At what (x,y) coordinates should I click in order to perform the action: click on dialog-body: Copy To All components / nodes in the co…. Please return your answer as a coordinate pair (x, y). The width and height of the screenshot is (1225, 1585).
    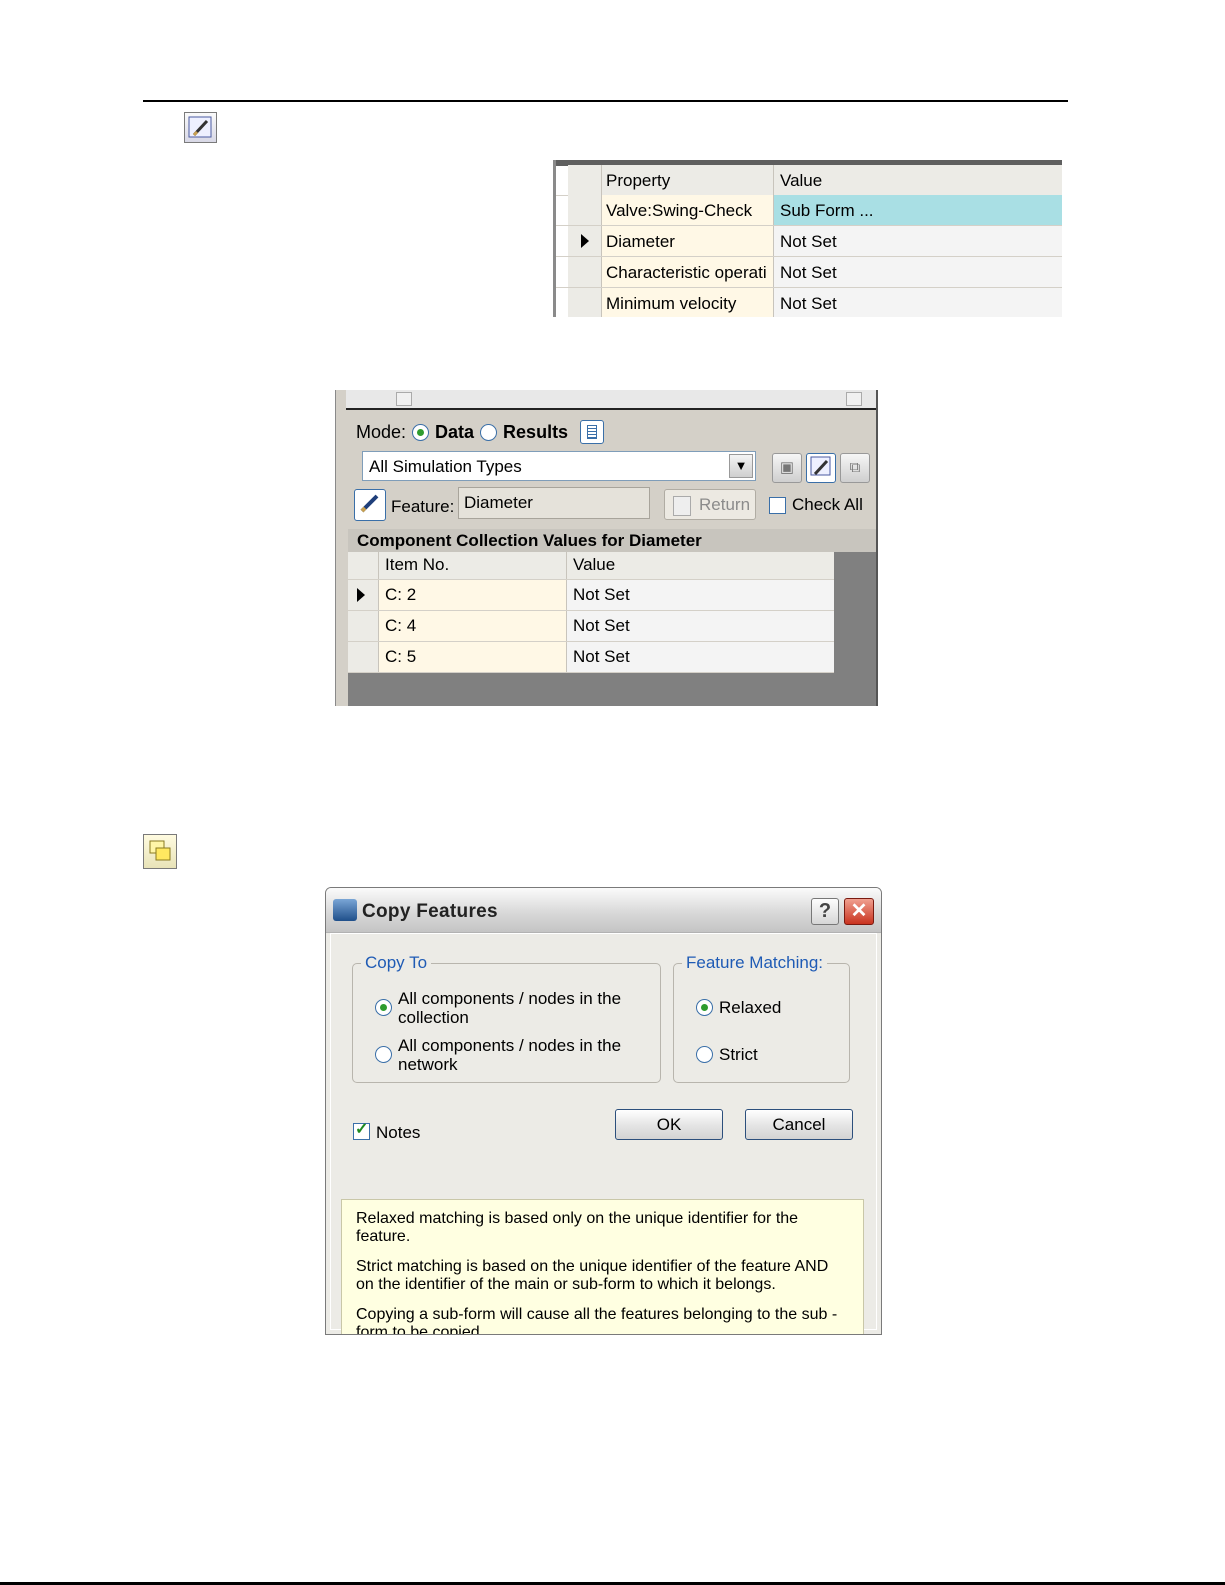
    Looking at the image, I should click on (603, 1133).